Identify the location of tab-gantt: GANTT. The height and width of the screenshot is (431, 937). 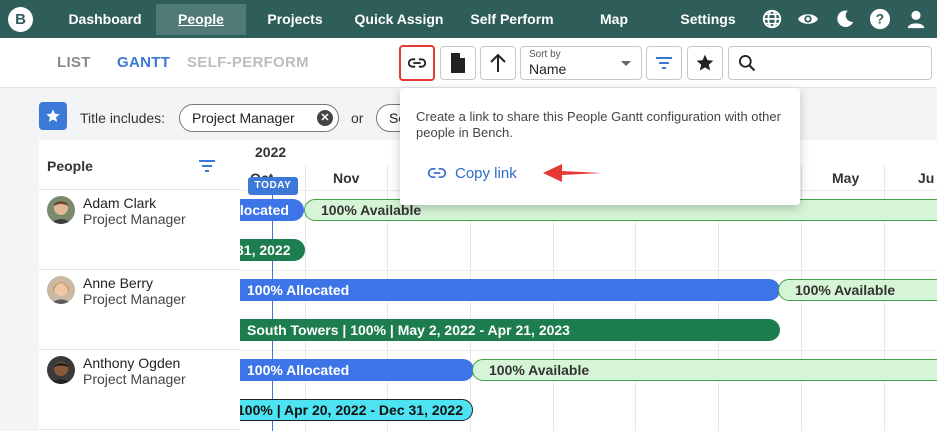
(143, 62).